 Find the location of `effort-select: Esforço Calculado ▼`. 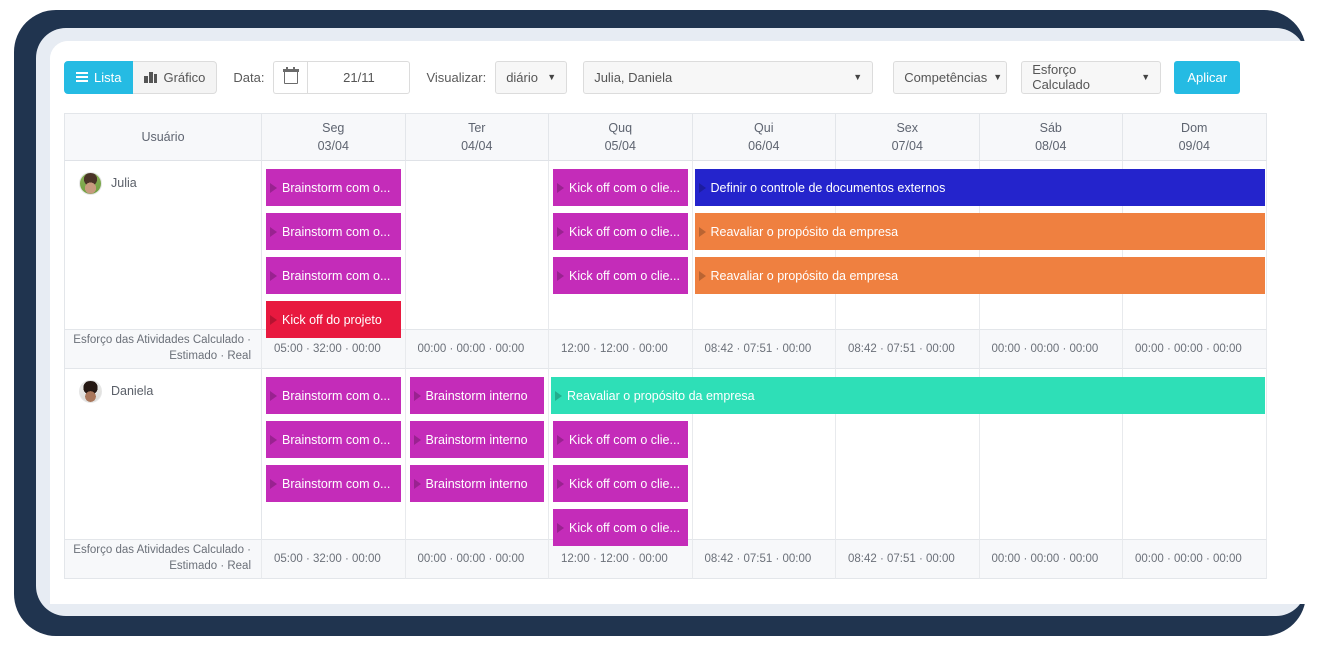

effort-select: Esforço Calculado ▼ is located at coordinates (1091, 77).